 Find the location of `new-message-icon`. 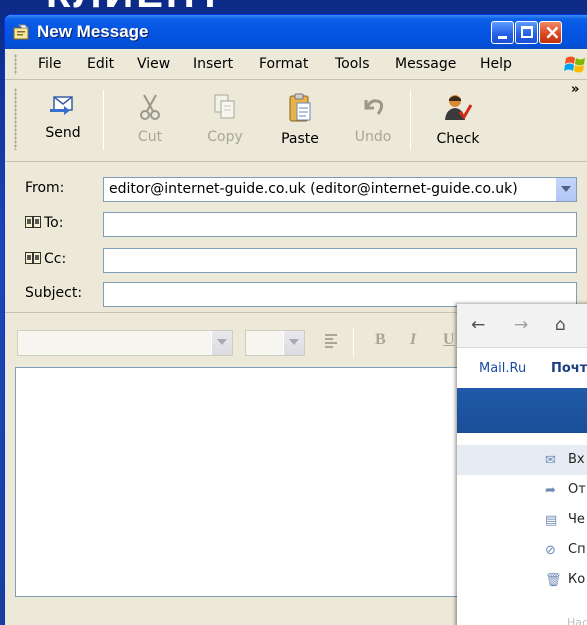

new-message-icon is located at coordinates (21, 32).